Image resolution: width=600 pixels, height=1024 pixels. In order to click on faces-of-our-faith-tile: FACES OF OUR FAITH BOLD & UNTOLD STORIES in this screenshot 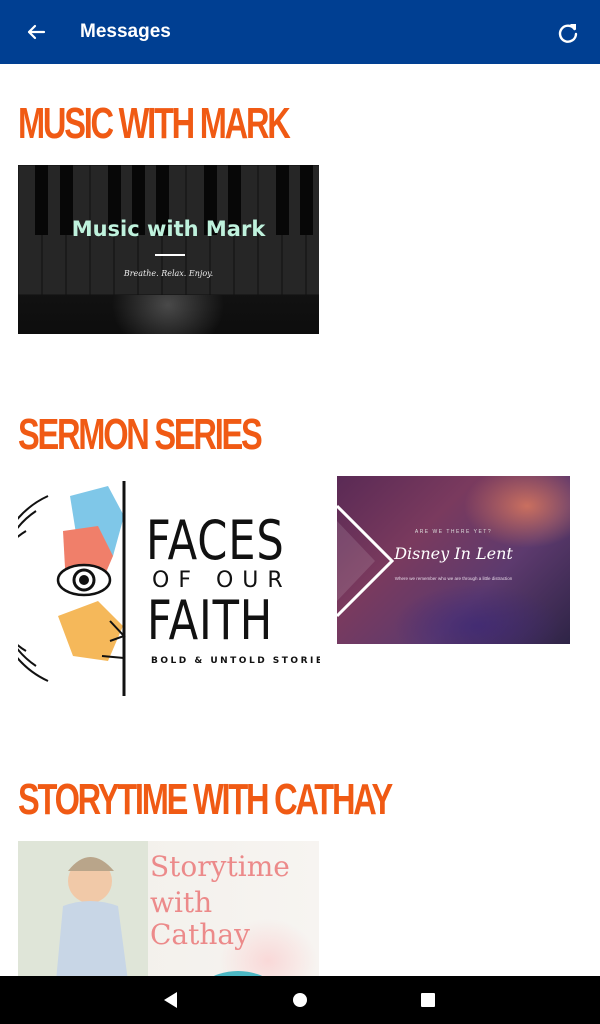, I will do `click(169, 588)`.